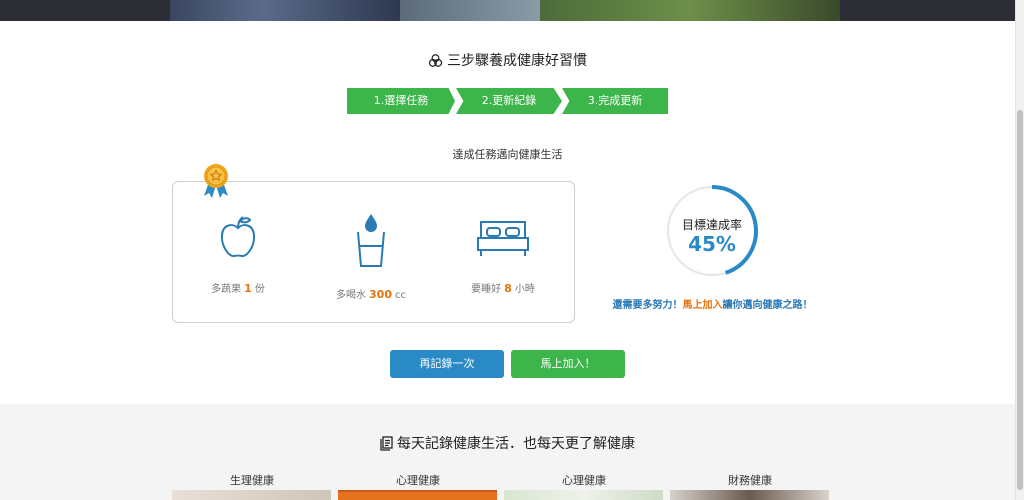 The width and height of the screenshot is (1024, 500). Describe the element at coordinates (712, 244) in the screenshot. I see `gauge-value: 45%` at that location.